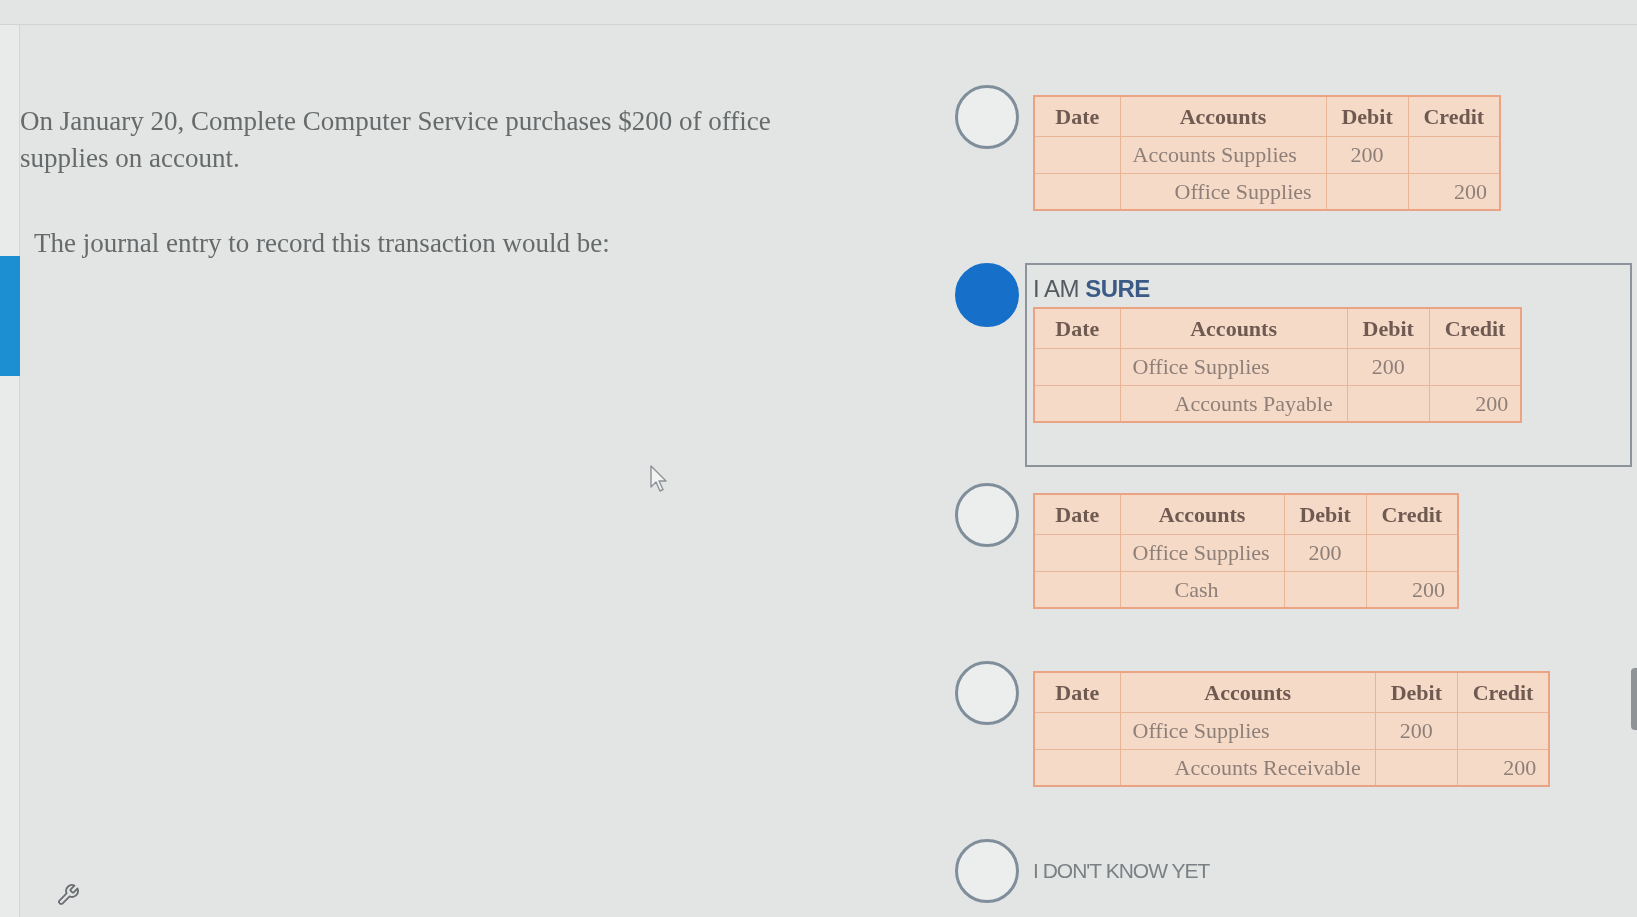 The image size is (1637, 917). I want to click on answer-option-label: I DON'T KNOW YET, so click(1121, 871).